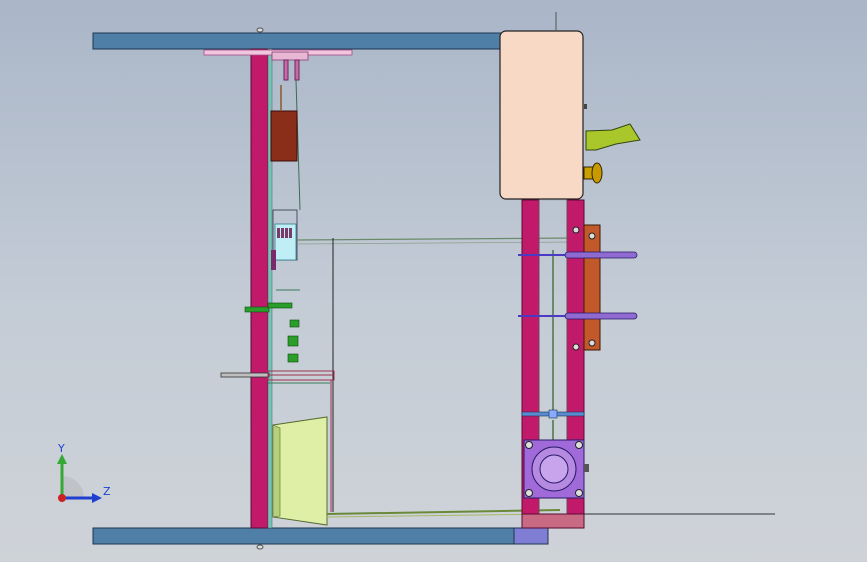  Describe the element at coordinates (276, 471) in the screenshot. I see `hopper-side` at that location.